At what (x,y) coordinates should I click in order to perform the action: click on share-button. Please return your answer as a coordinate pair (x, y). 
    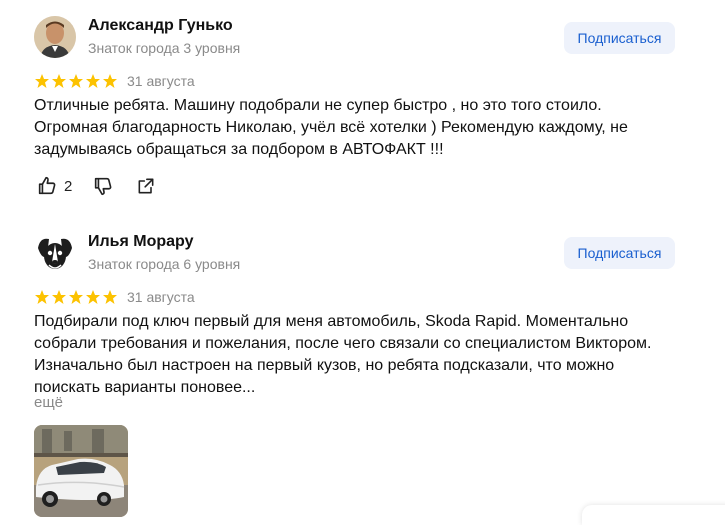
    Looking at the image, I should click on (146, 186).